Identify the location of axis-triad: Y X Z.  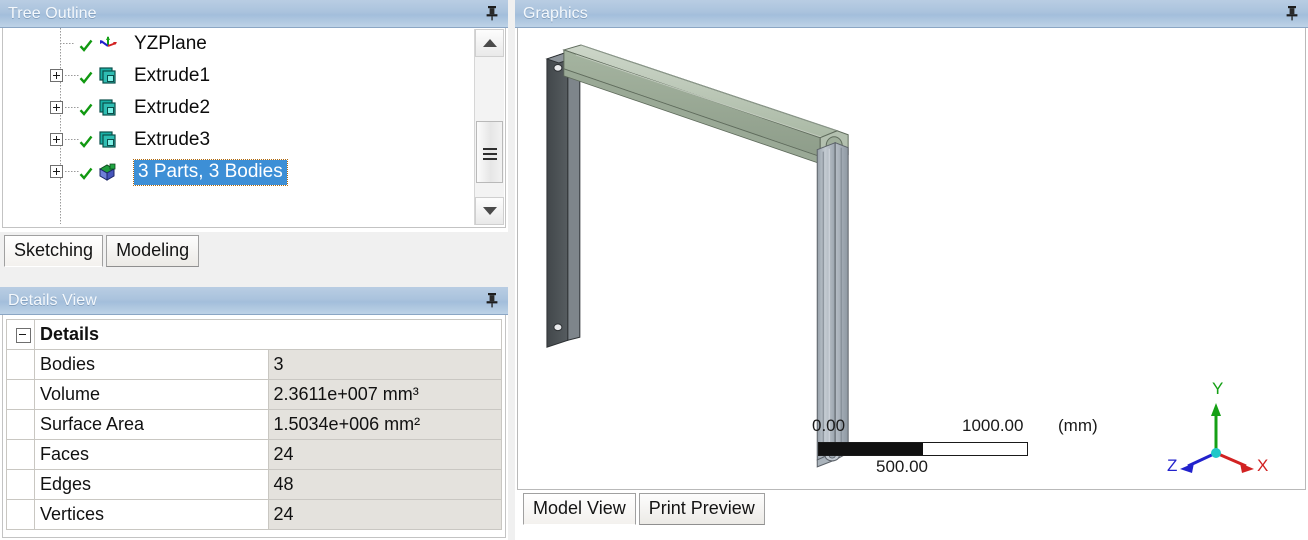
(1218, 434).